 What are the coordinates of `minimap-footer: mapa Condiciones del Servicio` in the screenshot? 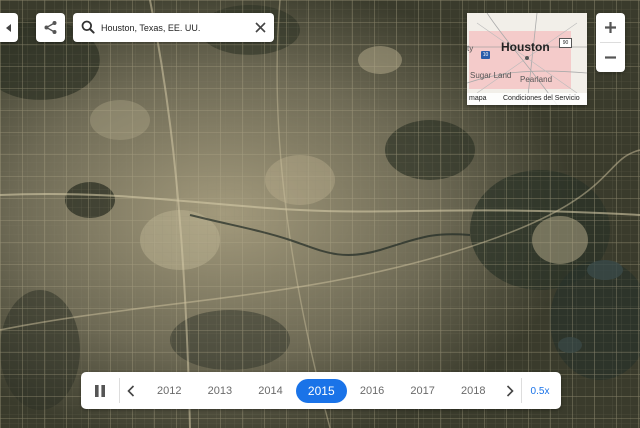 It's located at (527, 99).